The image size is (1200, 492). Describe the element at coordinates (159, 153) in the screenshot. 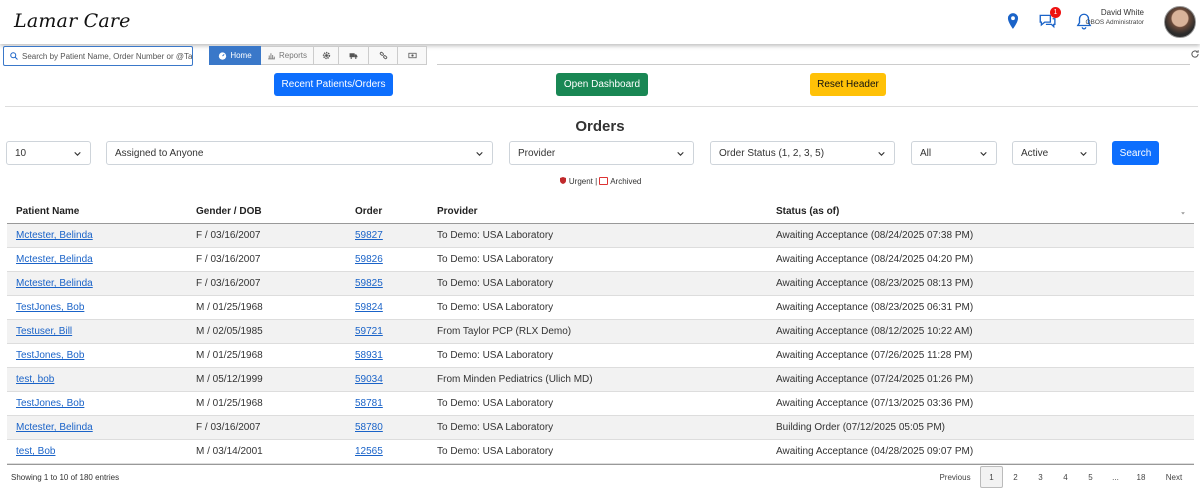

I see `assigned-value: Assigned to Anyone` at that location.